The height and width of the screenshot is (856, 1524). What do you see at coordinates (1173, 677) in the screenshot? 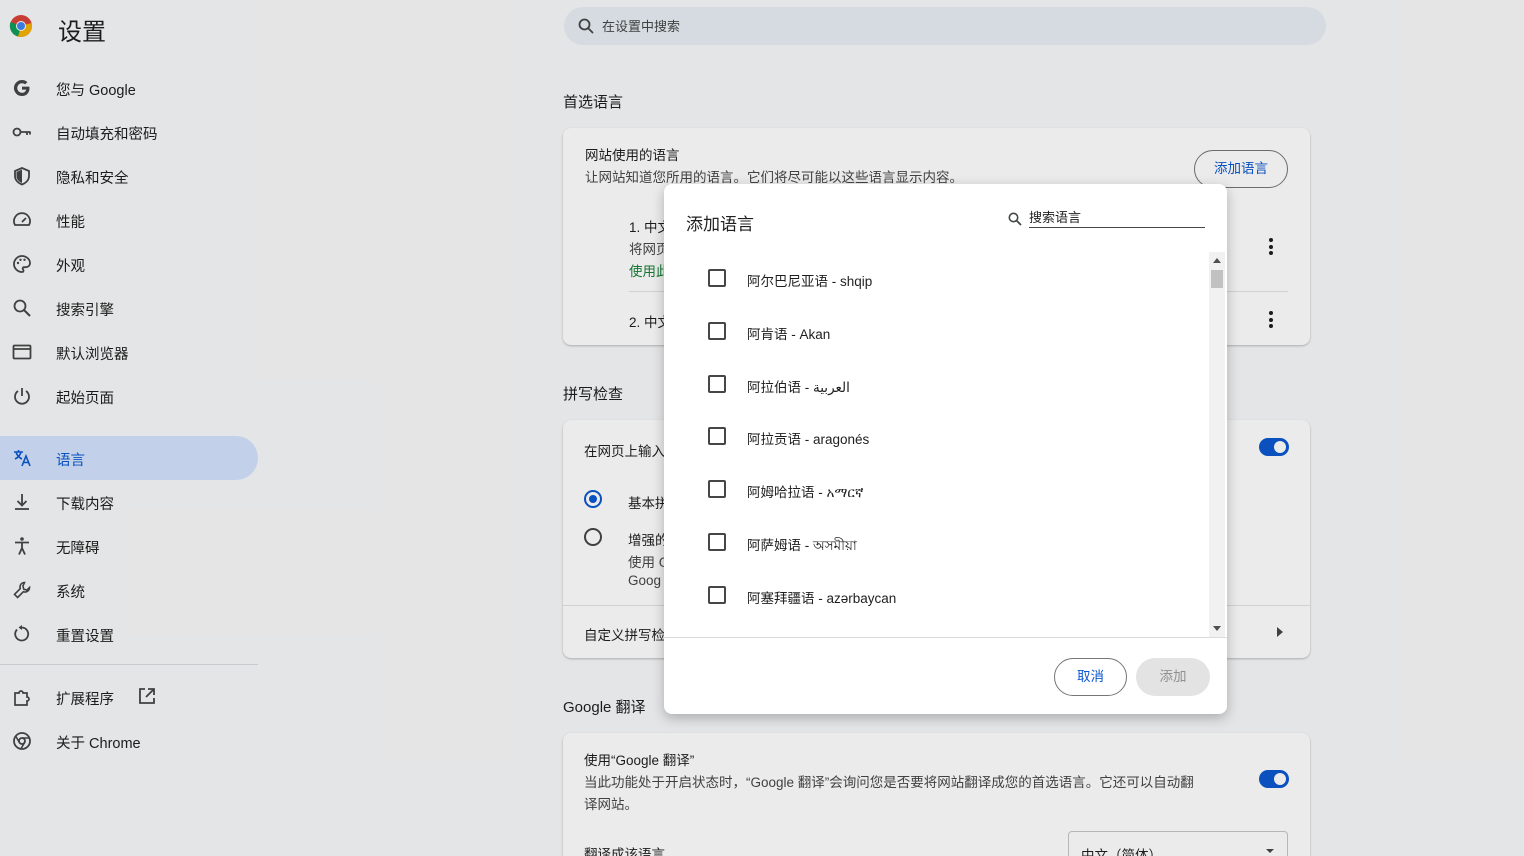
I see `add-button: 添加` at bounding box center [1173, 677].